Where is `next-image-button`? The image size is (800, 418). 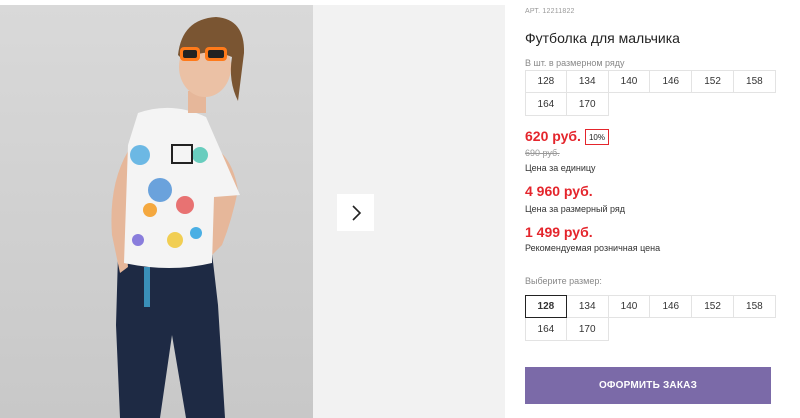
next-image-button is located at coordinates (355, 212).